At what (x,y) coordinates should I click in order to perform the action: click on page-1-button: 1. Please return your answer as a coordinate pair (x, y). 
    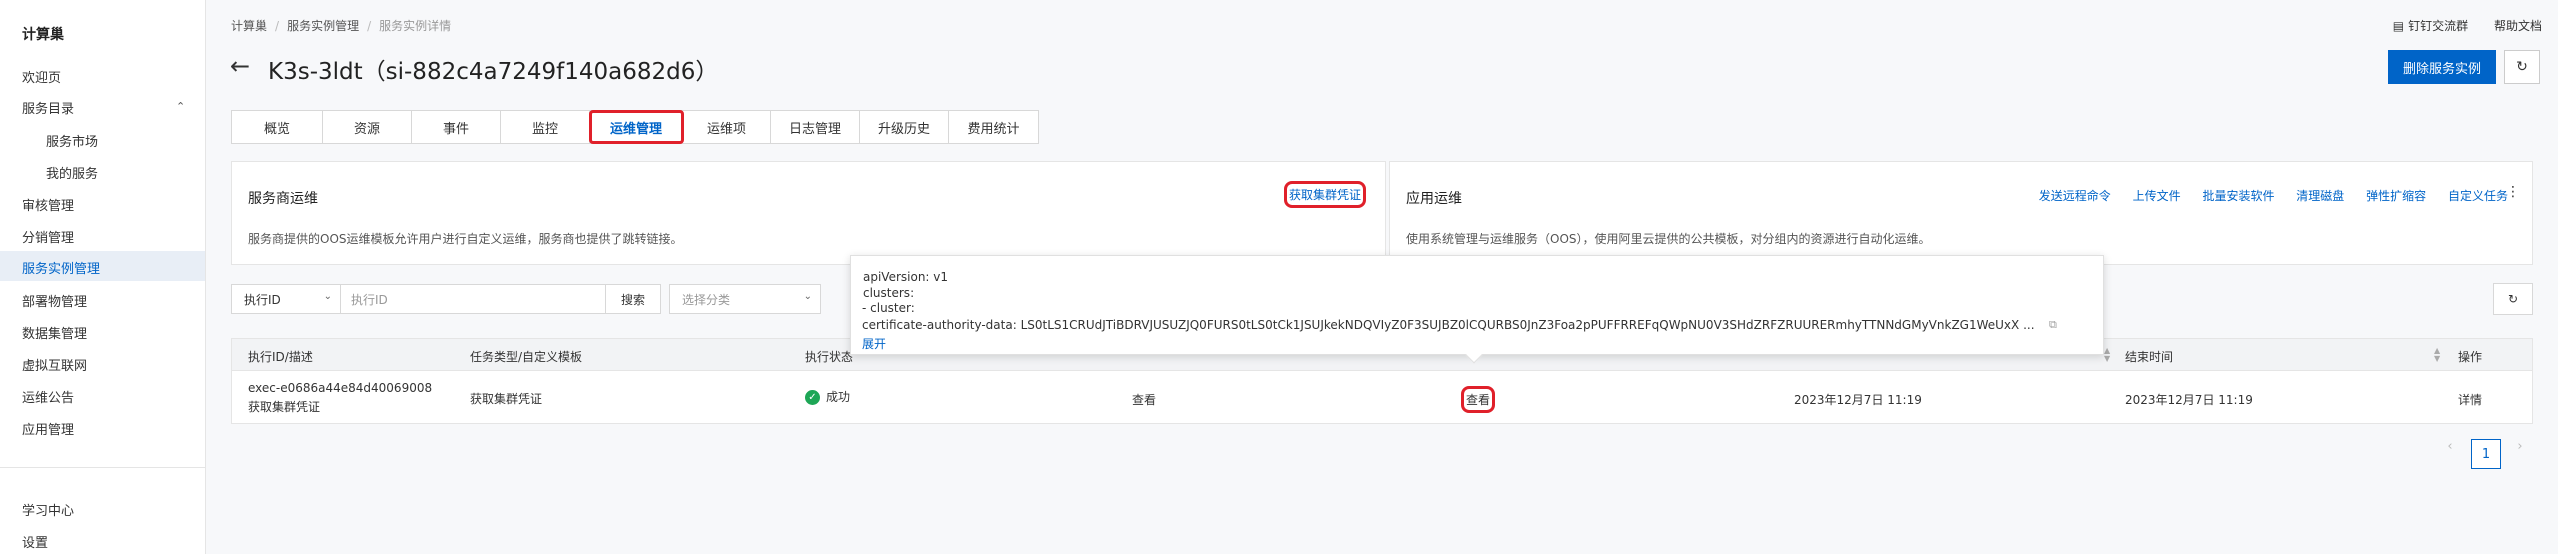
    Looking at the image, I should click on (2486, 454).